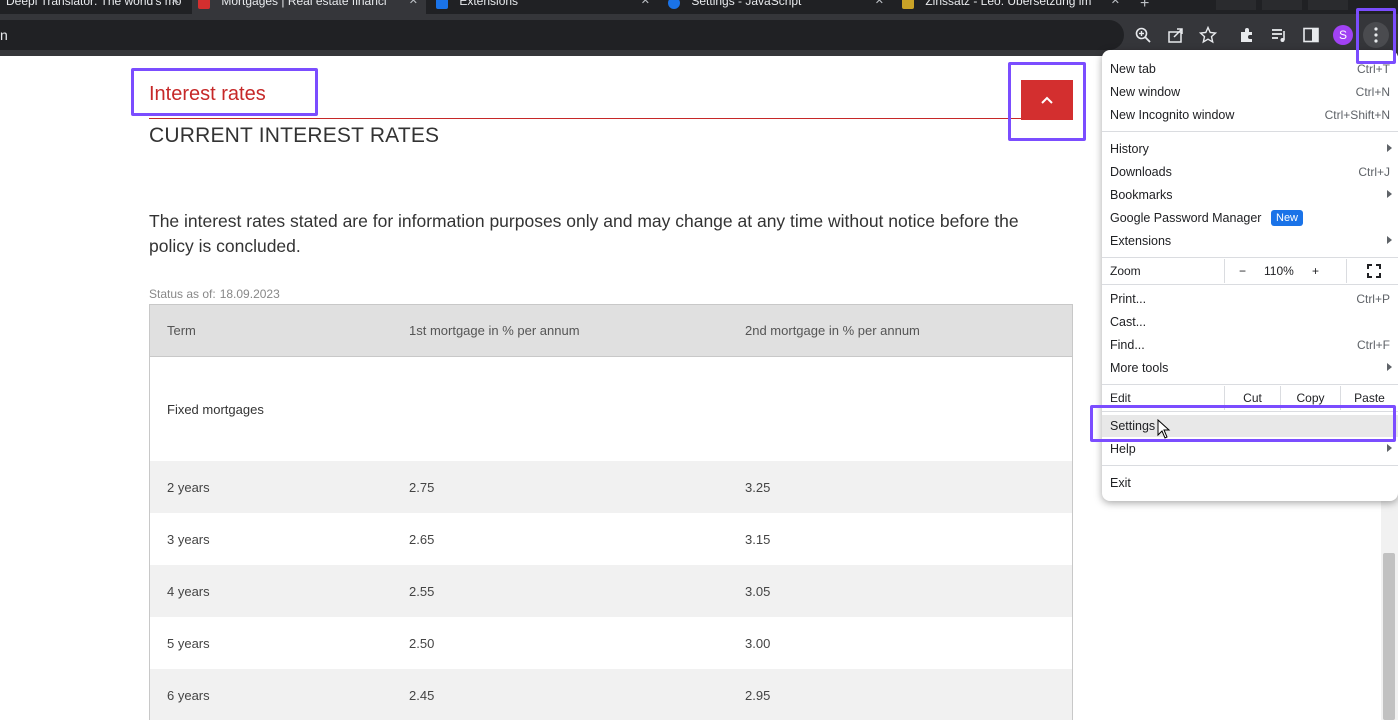 The width and height of the screenshot is (1398, 720). I want to click on menu-label: New tab, so click(1133, 69).